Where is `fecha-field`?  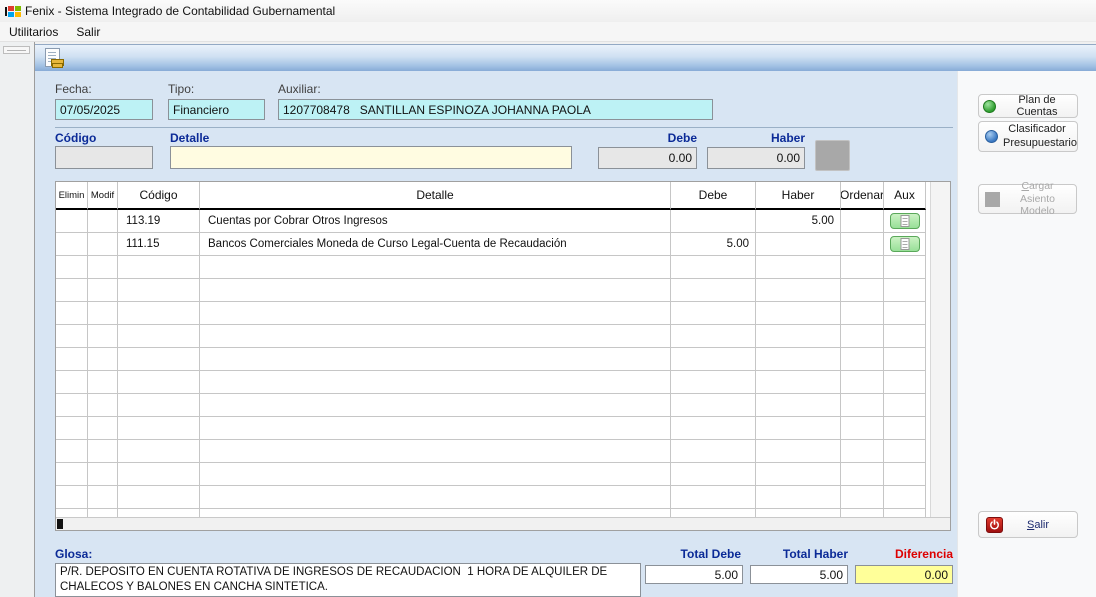 fecha-field is located at coordinates (104, 109).